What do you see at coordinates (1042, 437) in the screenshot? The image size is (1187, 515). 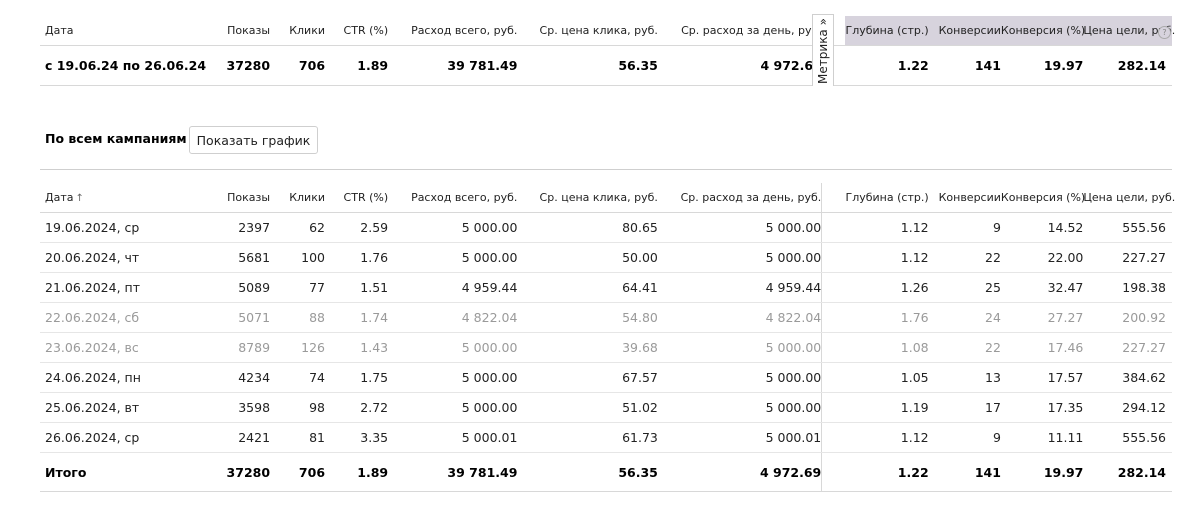 I see `cell-conv-rate: 11.11` at bounding box center [1042, 437].